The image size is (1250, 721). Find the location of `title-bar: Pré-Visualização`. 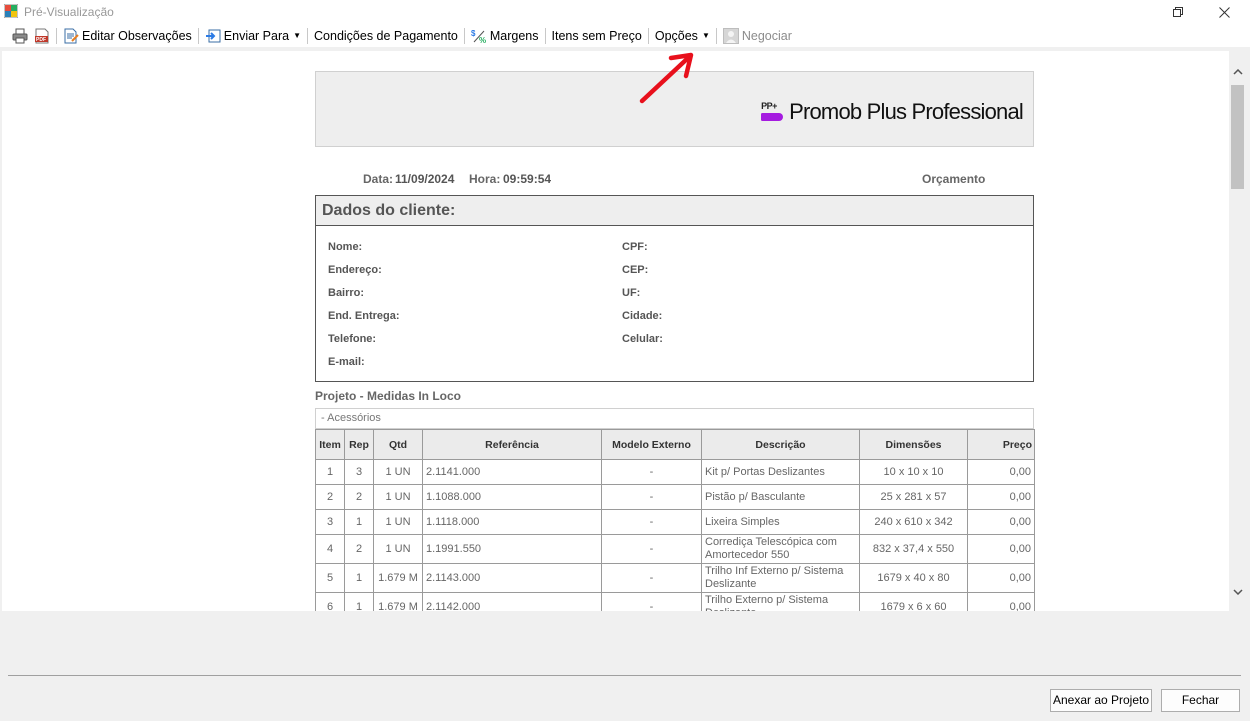

title-bar: Pré-Visualização is located at coordinates (625, 12).